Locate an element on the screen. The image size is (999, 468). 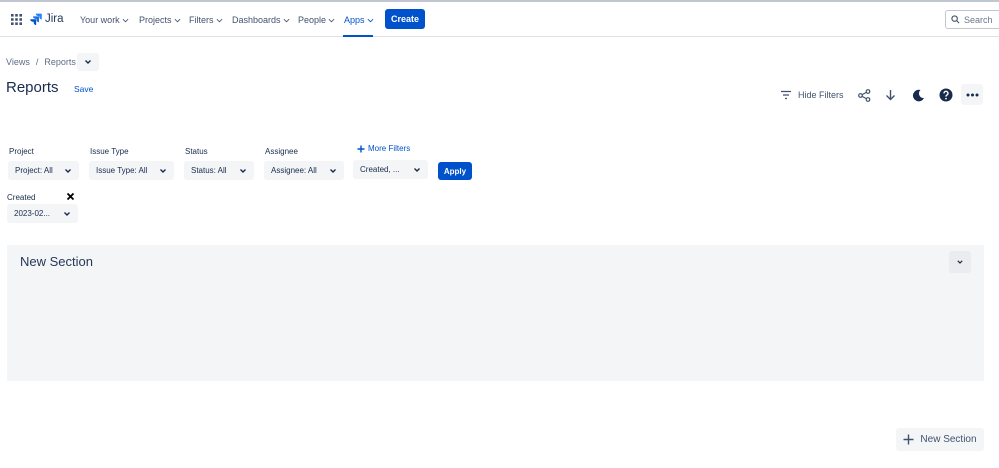
breadcrumb-dropdown-button is located at coordinates (88, 62).